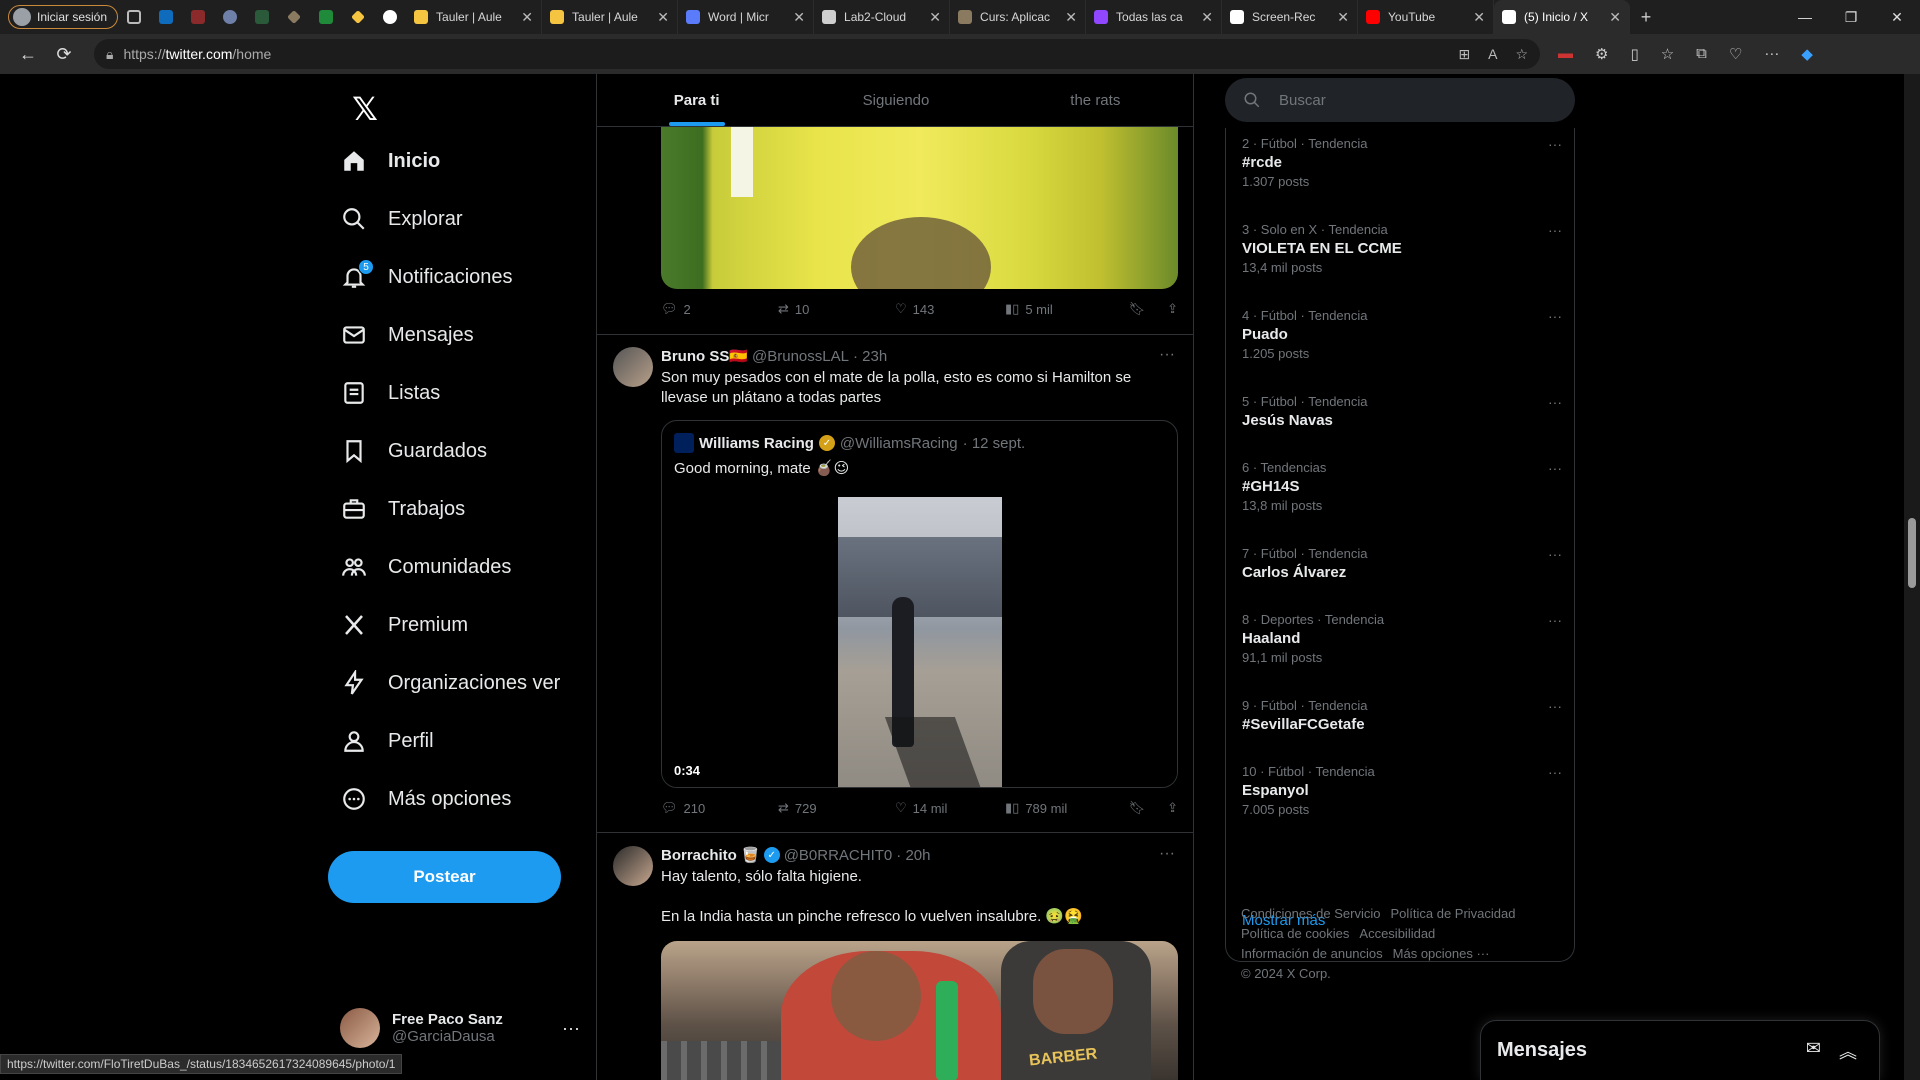 Image resolution: width=1920 pixels, height=1080 pixels. Describe the element at coordinates (1848, 1051) in the screenshot. I see `expand-chevron-icon: ︽` at that location.